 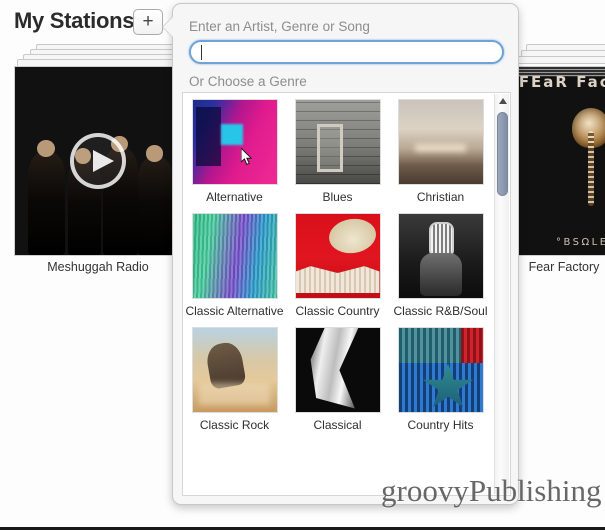 I want to click on genre-label: Classical, so click(x=337, y=425).